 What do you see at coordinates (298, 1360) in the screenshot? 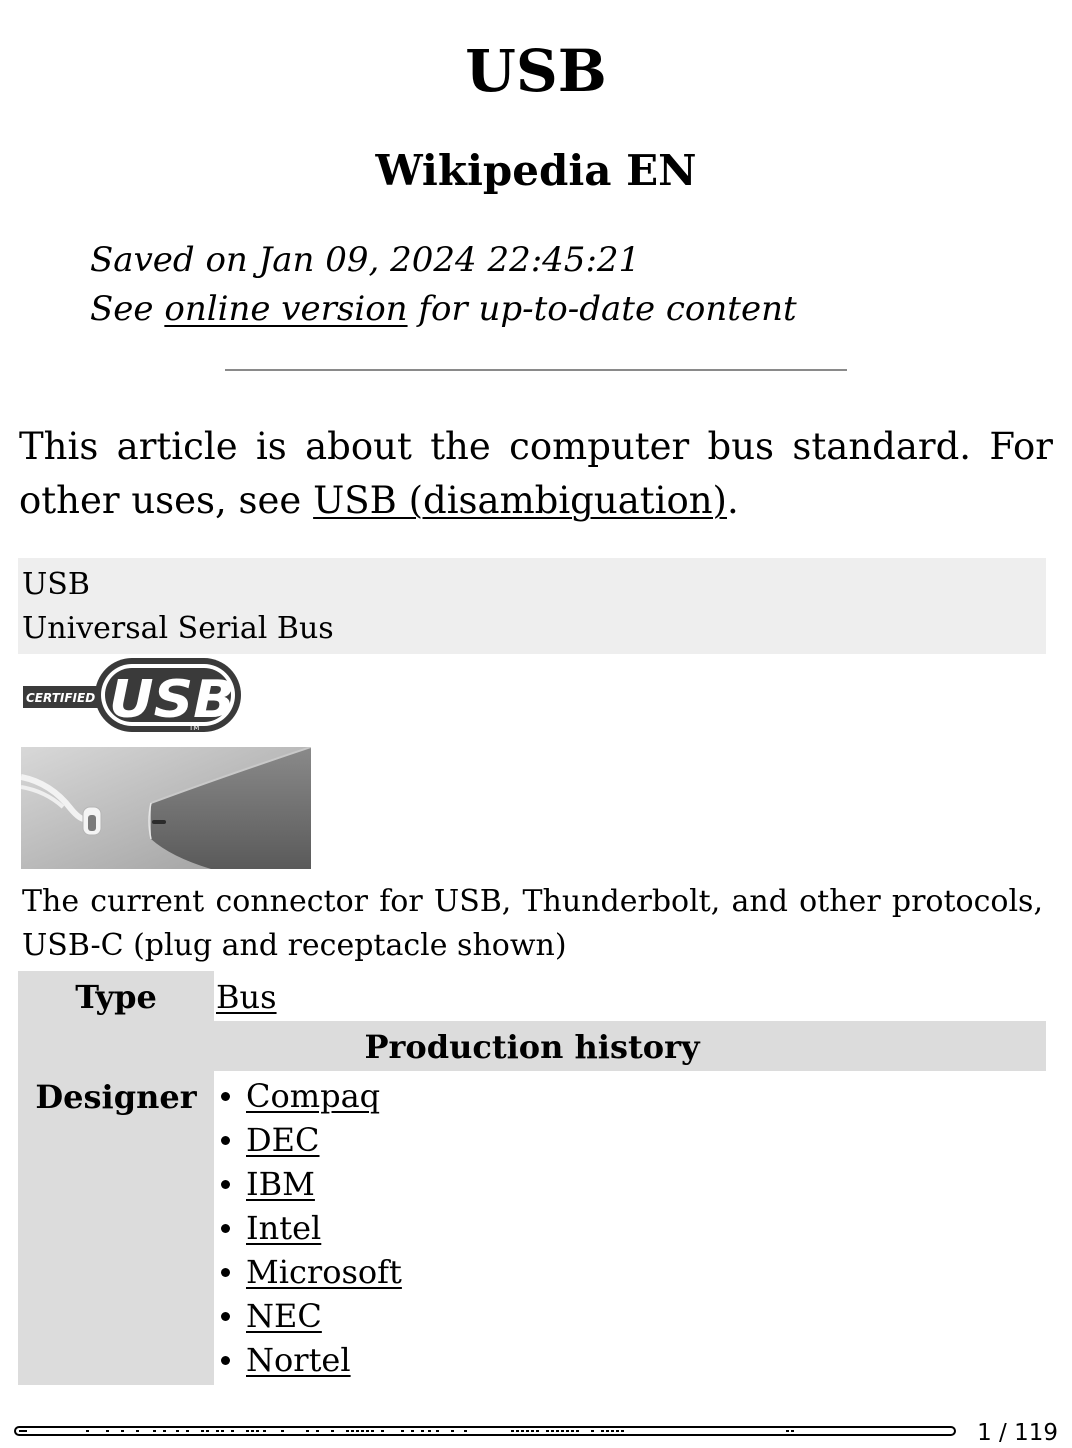
I see `designer-link-nortel: Nortel` at bounding box center [298, 1360].